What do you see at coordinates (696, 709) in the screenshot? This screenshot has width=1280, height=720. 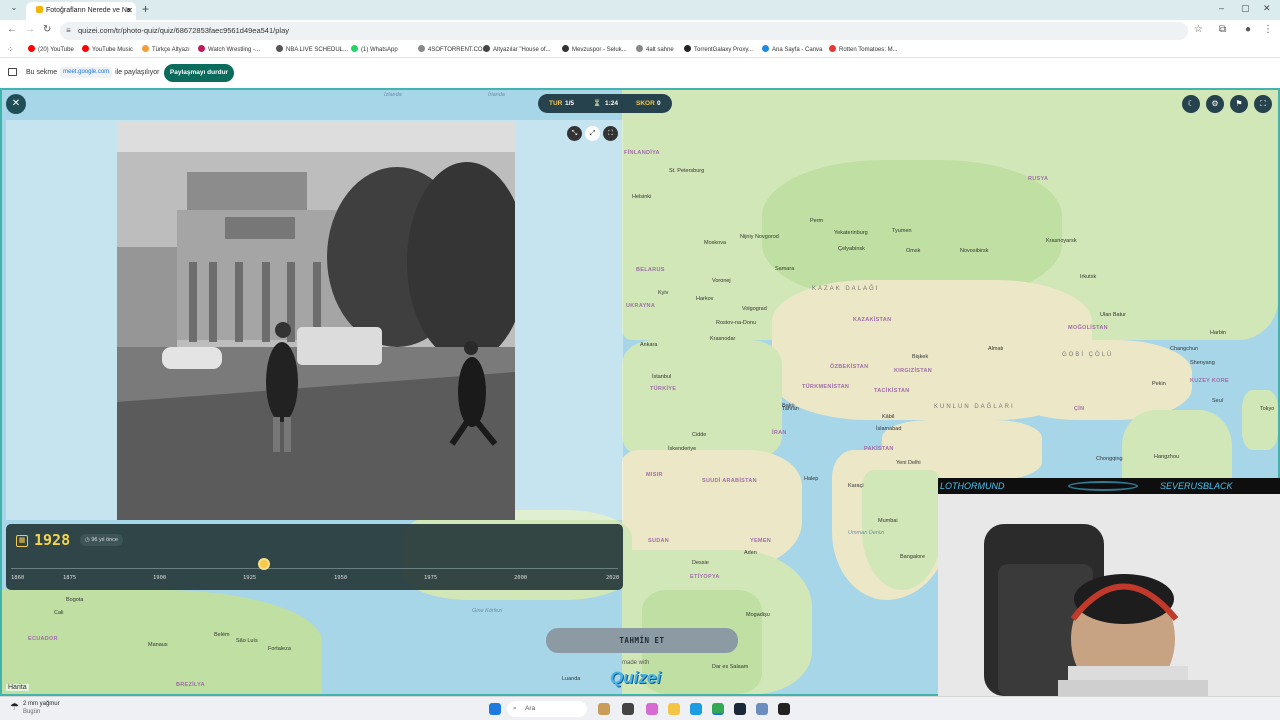 I see `edge-icon` at bounding box center [696, 709].